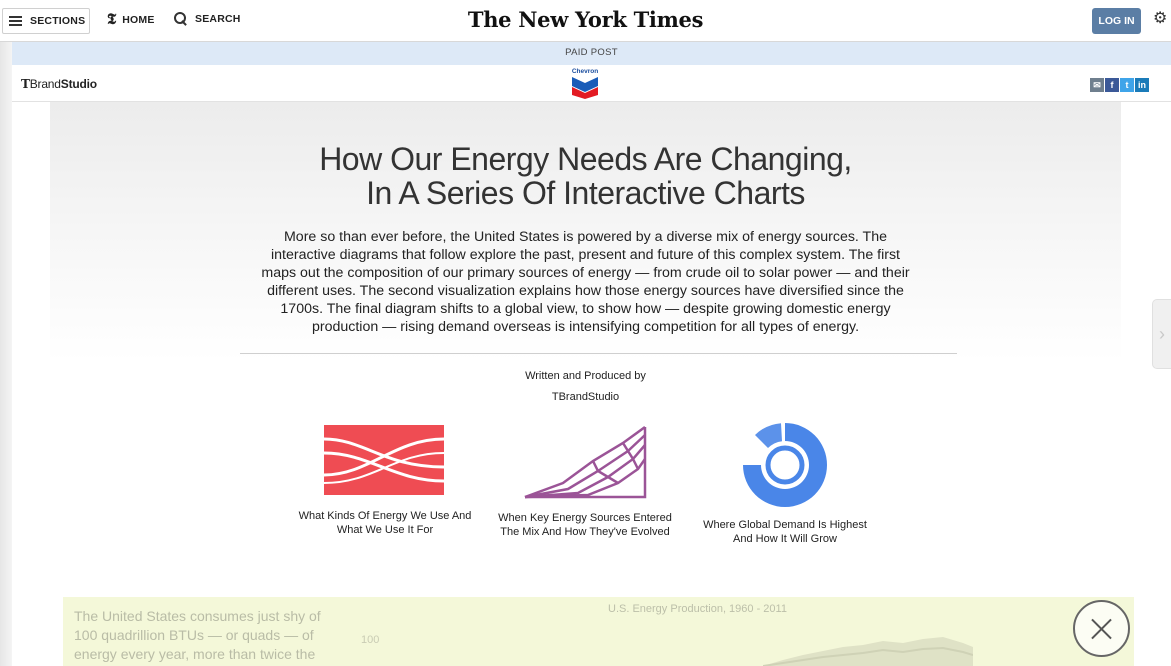 The width and height of the screenshot is (1171, 666). What do you see at coordinates (697, 609) in the screenshot?
I see `preview-chart-title: U.S. Energy Production, 1960 - 2011` at bounding box center [697, 609].